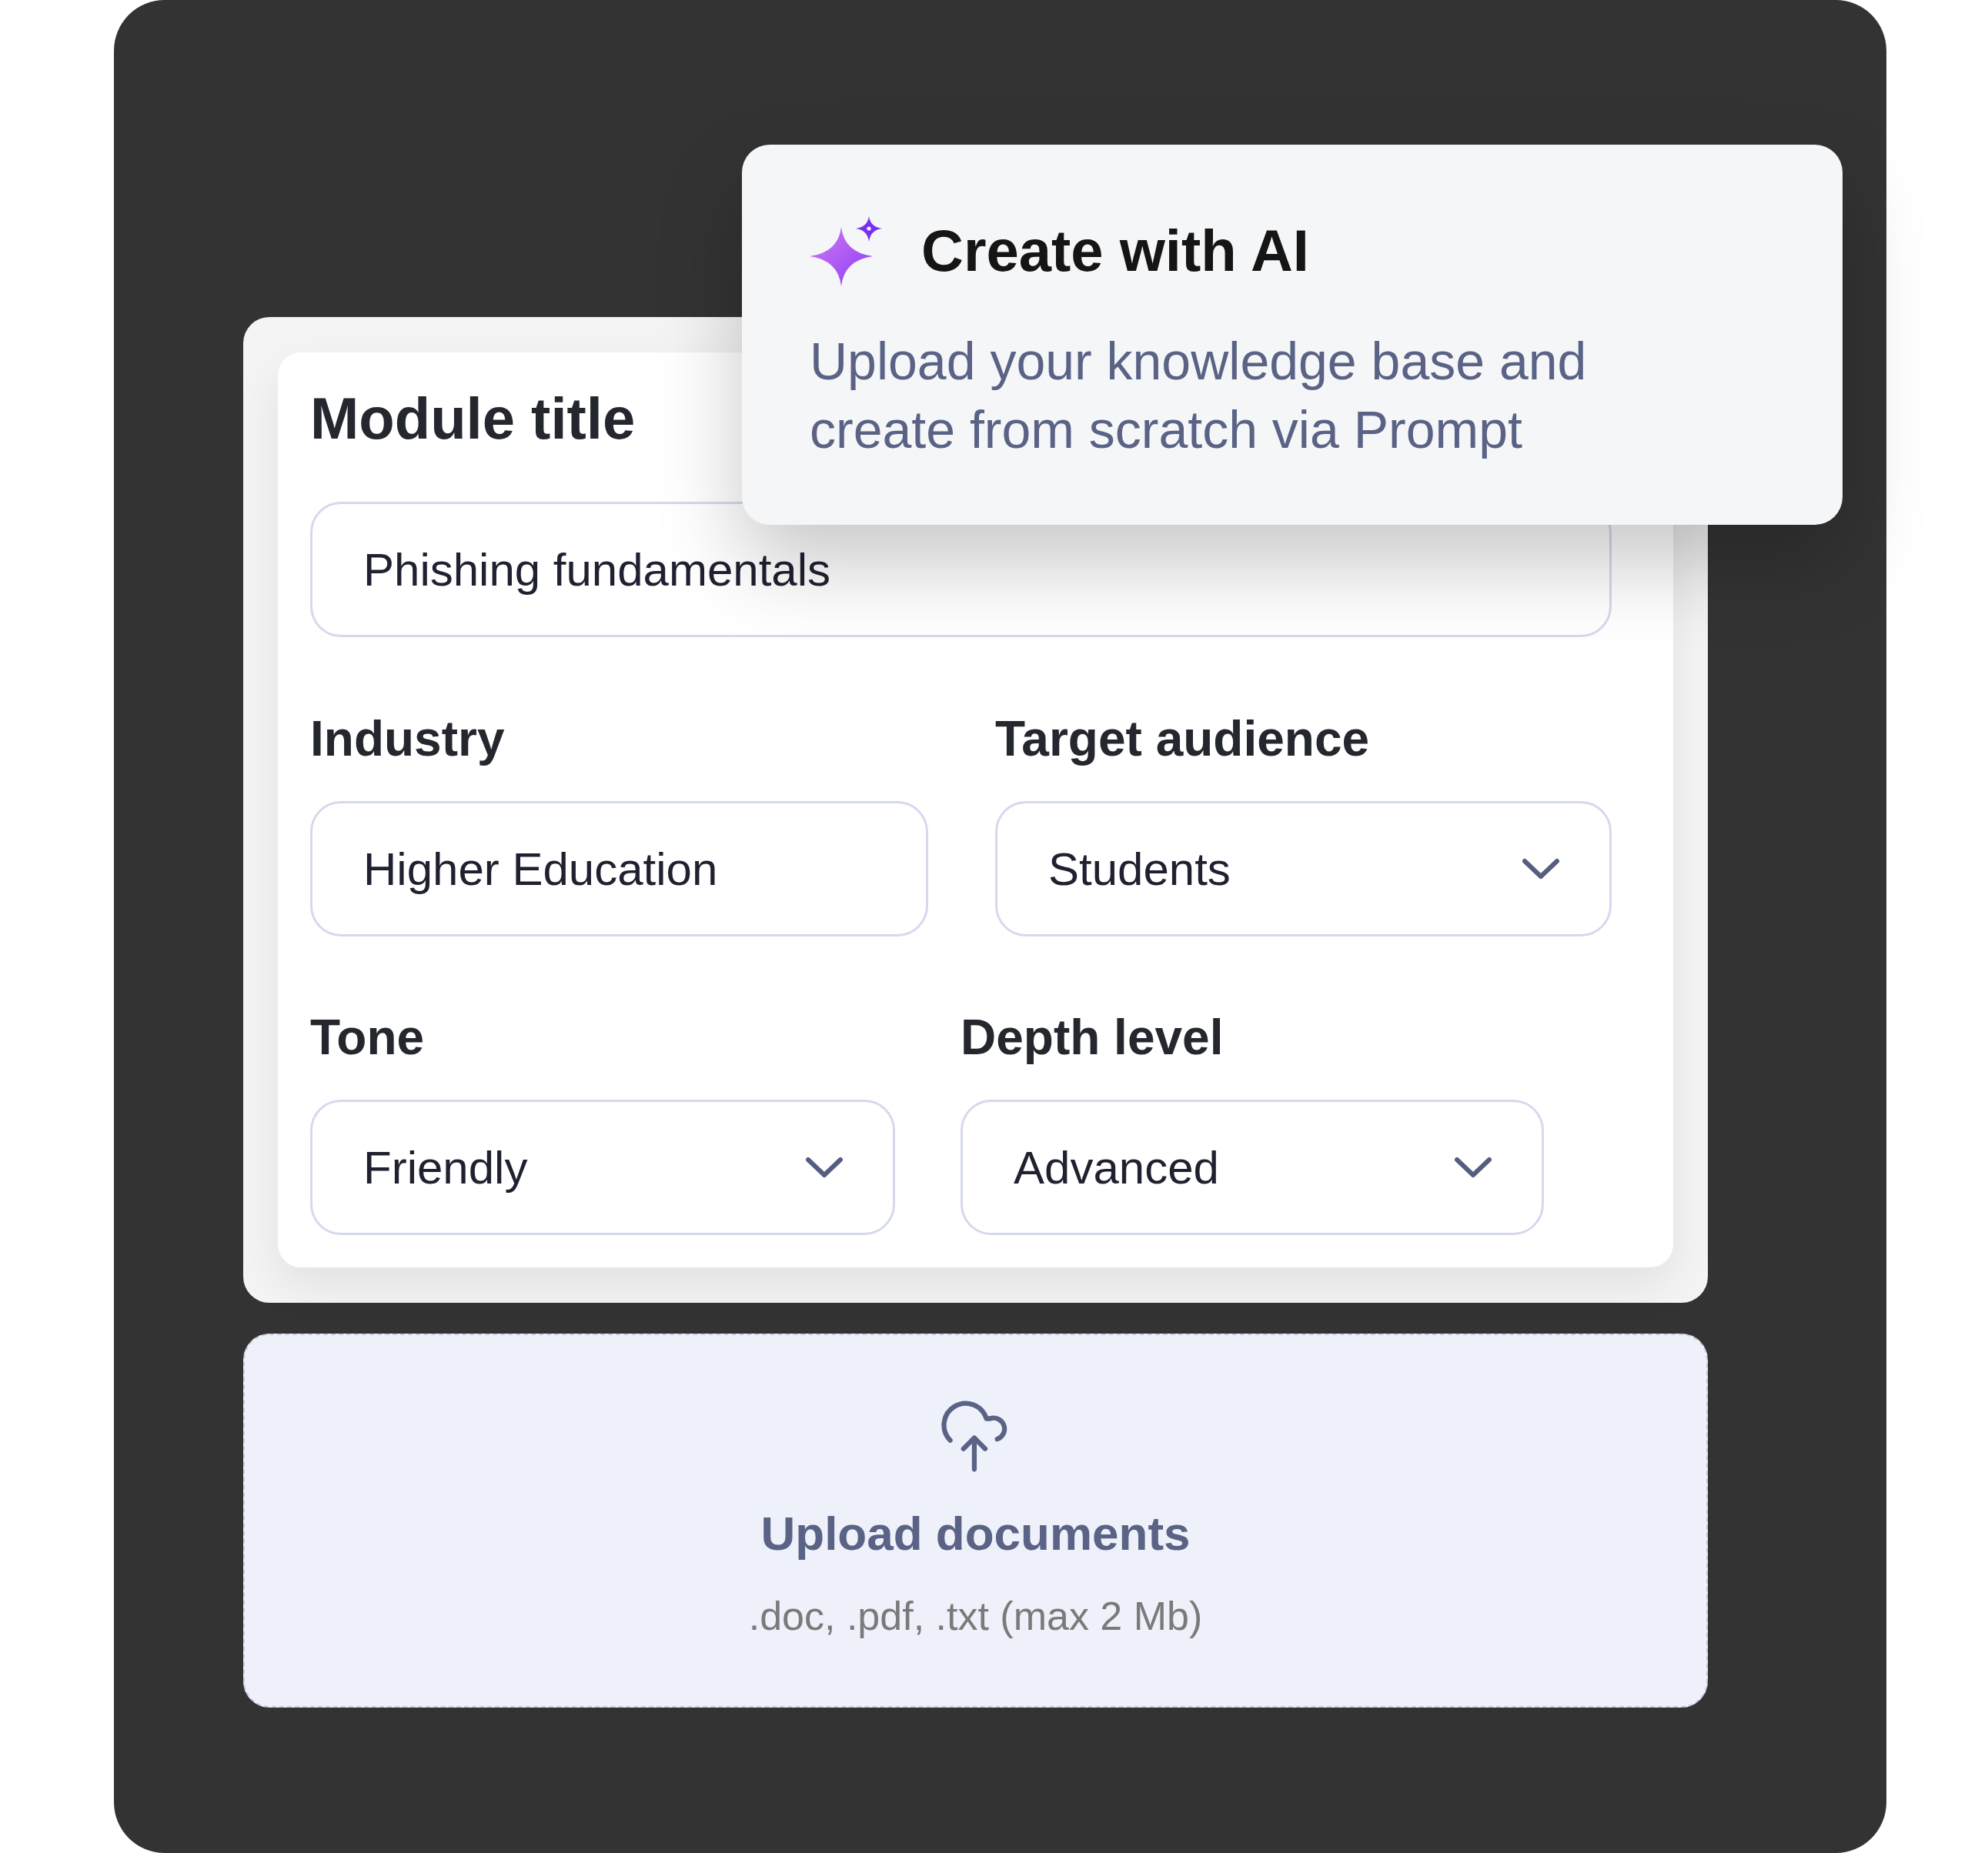 The width and height of the screenshot is (1988, 1853). Describe the element at coordinates (1115, 251) in the screenshot. I see `ai-card-title: Create with AI` at that location.